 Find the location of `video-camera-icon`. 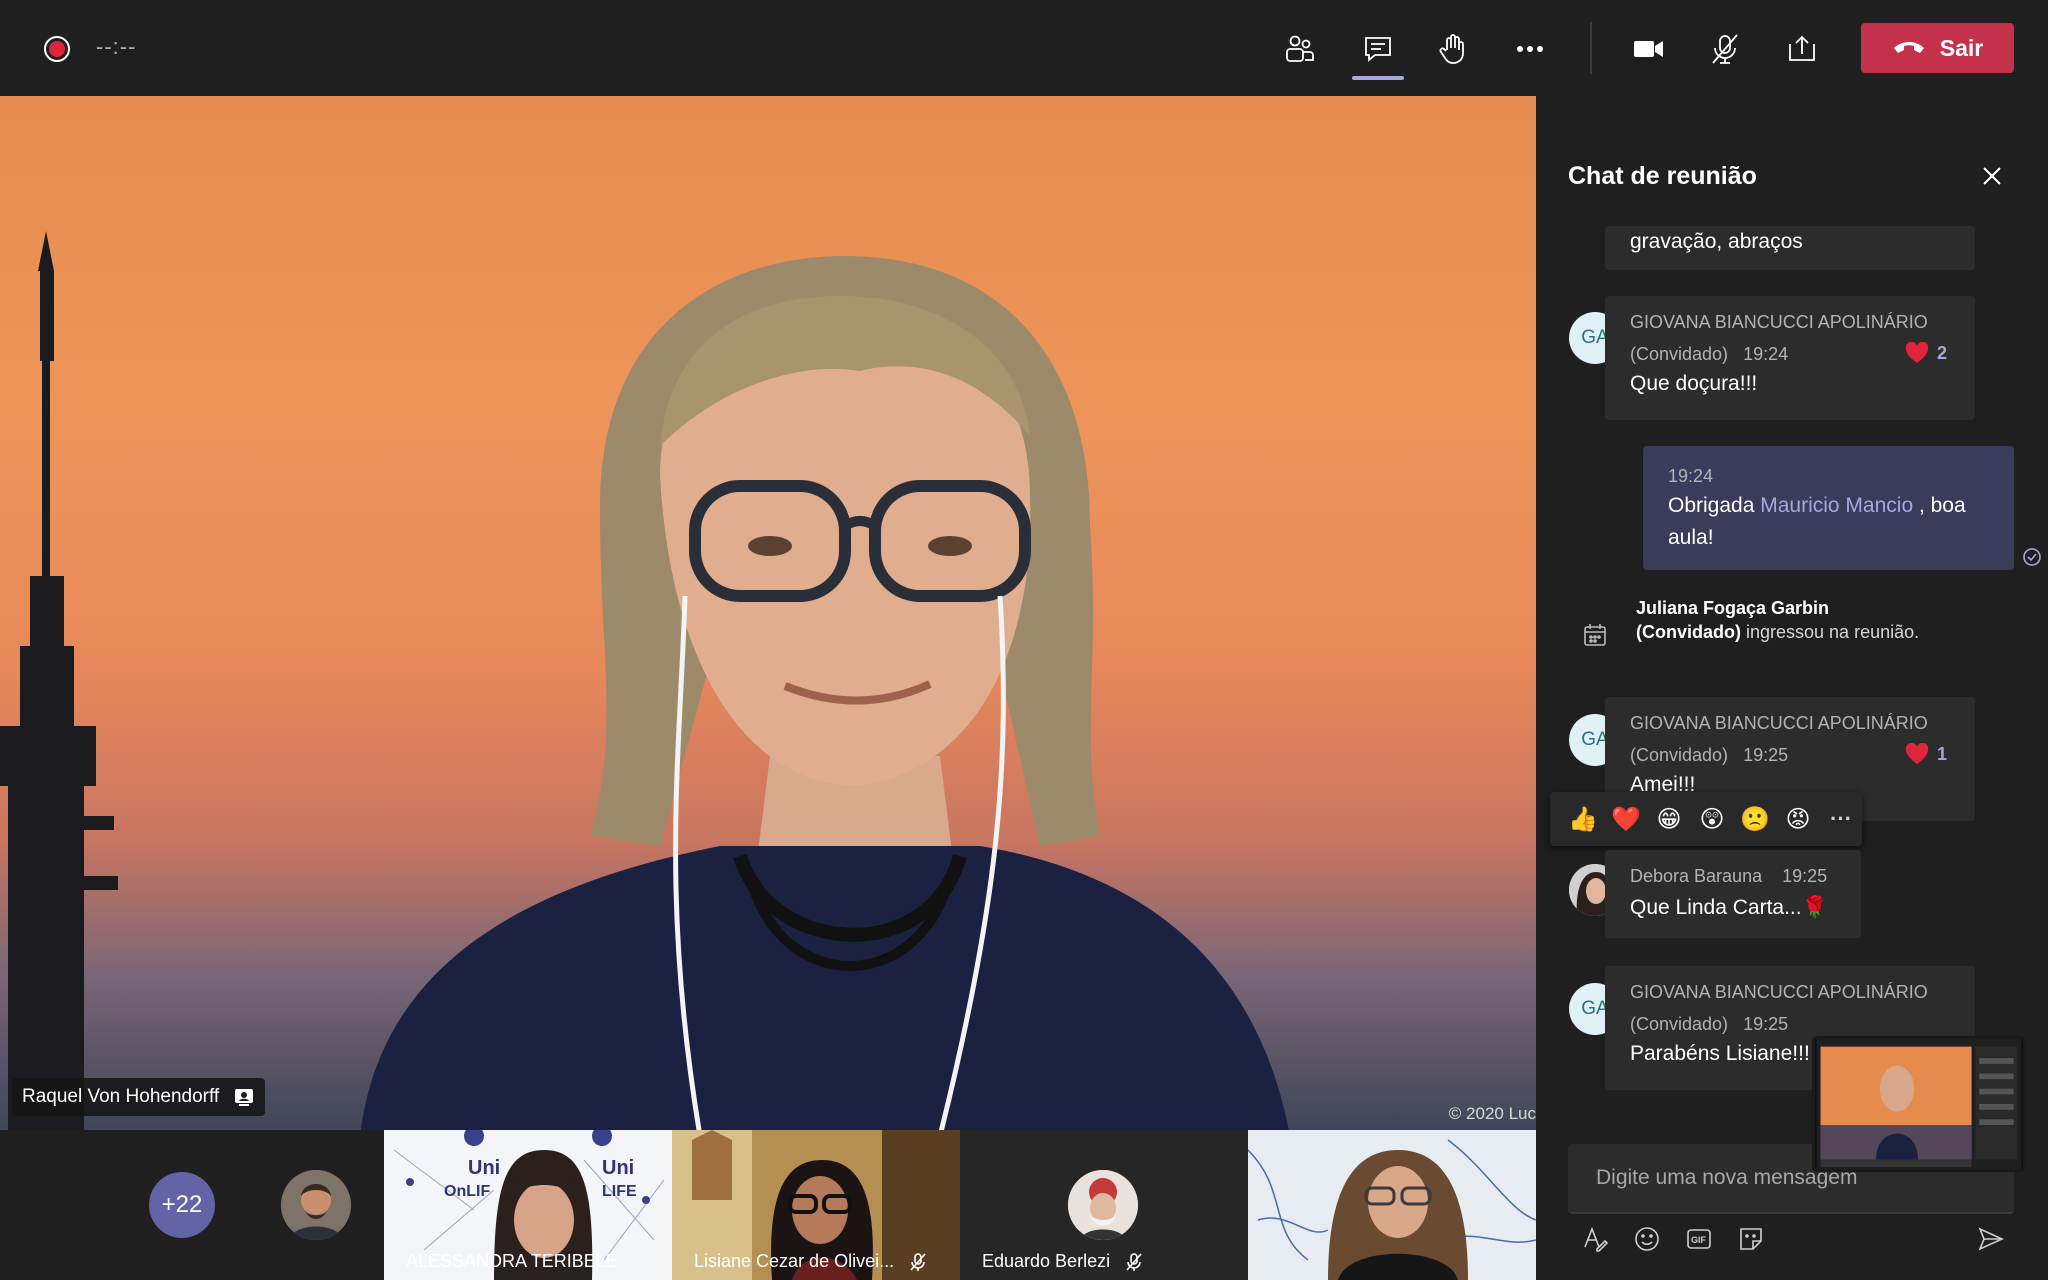

video-camera-icon is located at coordinates (1648, 49).